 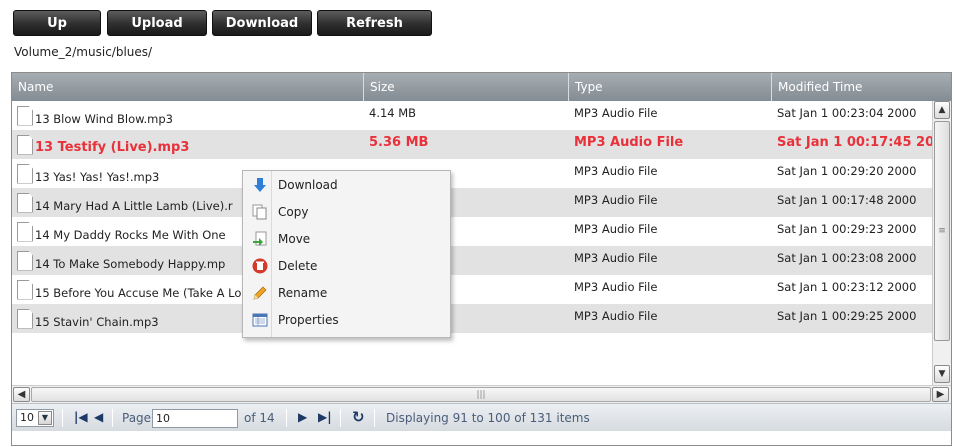 I want to click on display-status: Displaying 91 to 100 of 131 items, so click(x=488, y=418).